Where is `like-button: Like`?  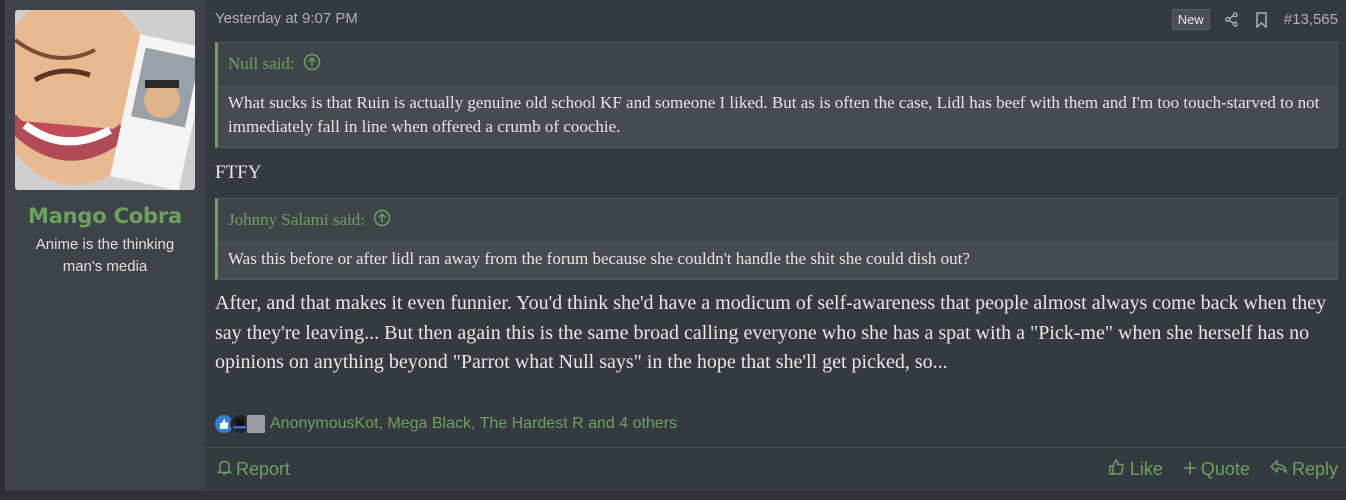
like-button: Like is located at coordinates (1135, 469).